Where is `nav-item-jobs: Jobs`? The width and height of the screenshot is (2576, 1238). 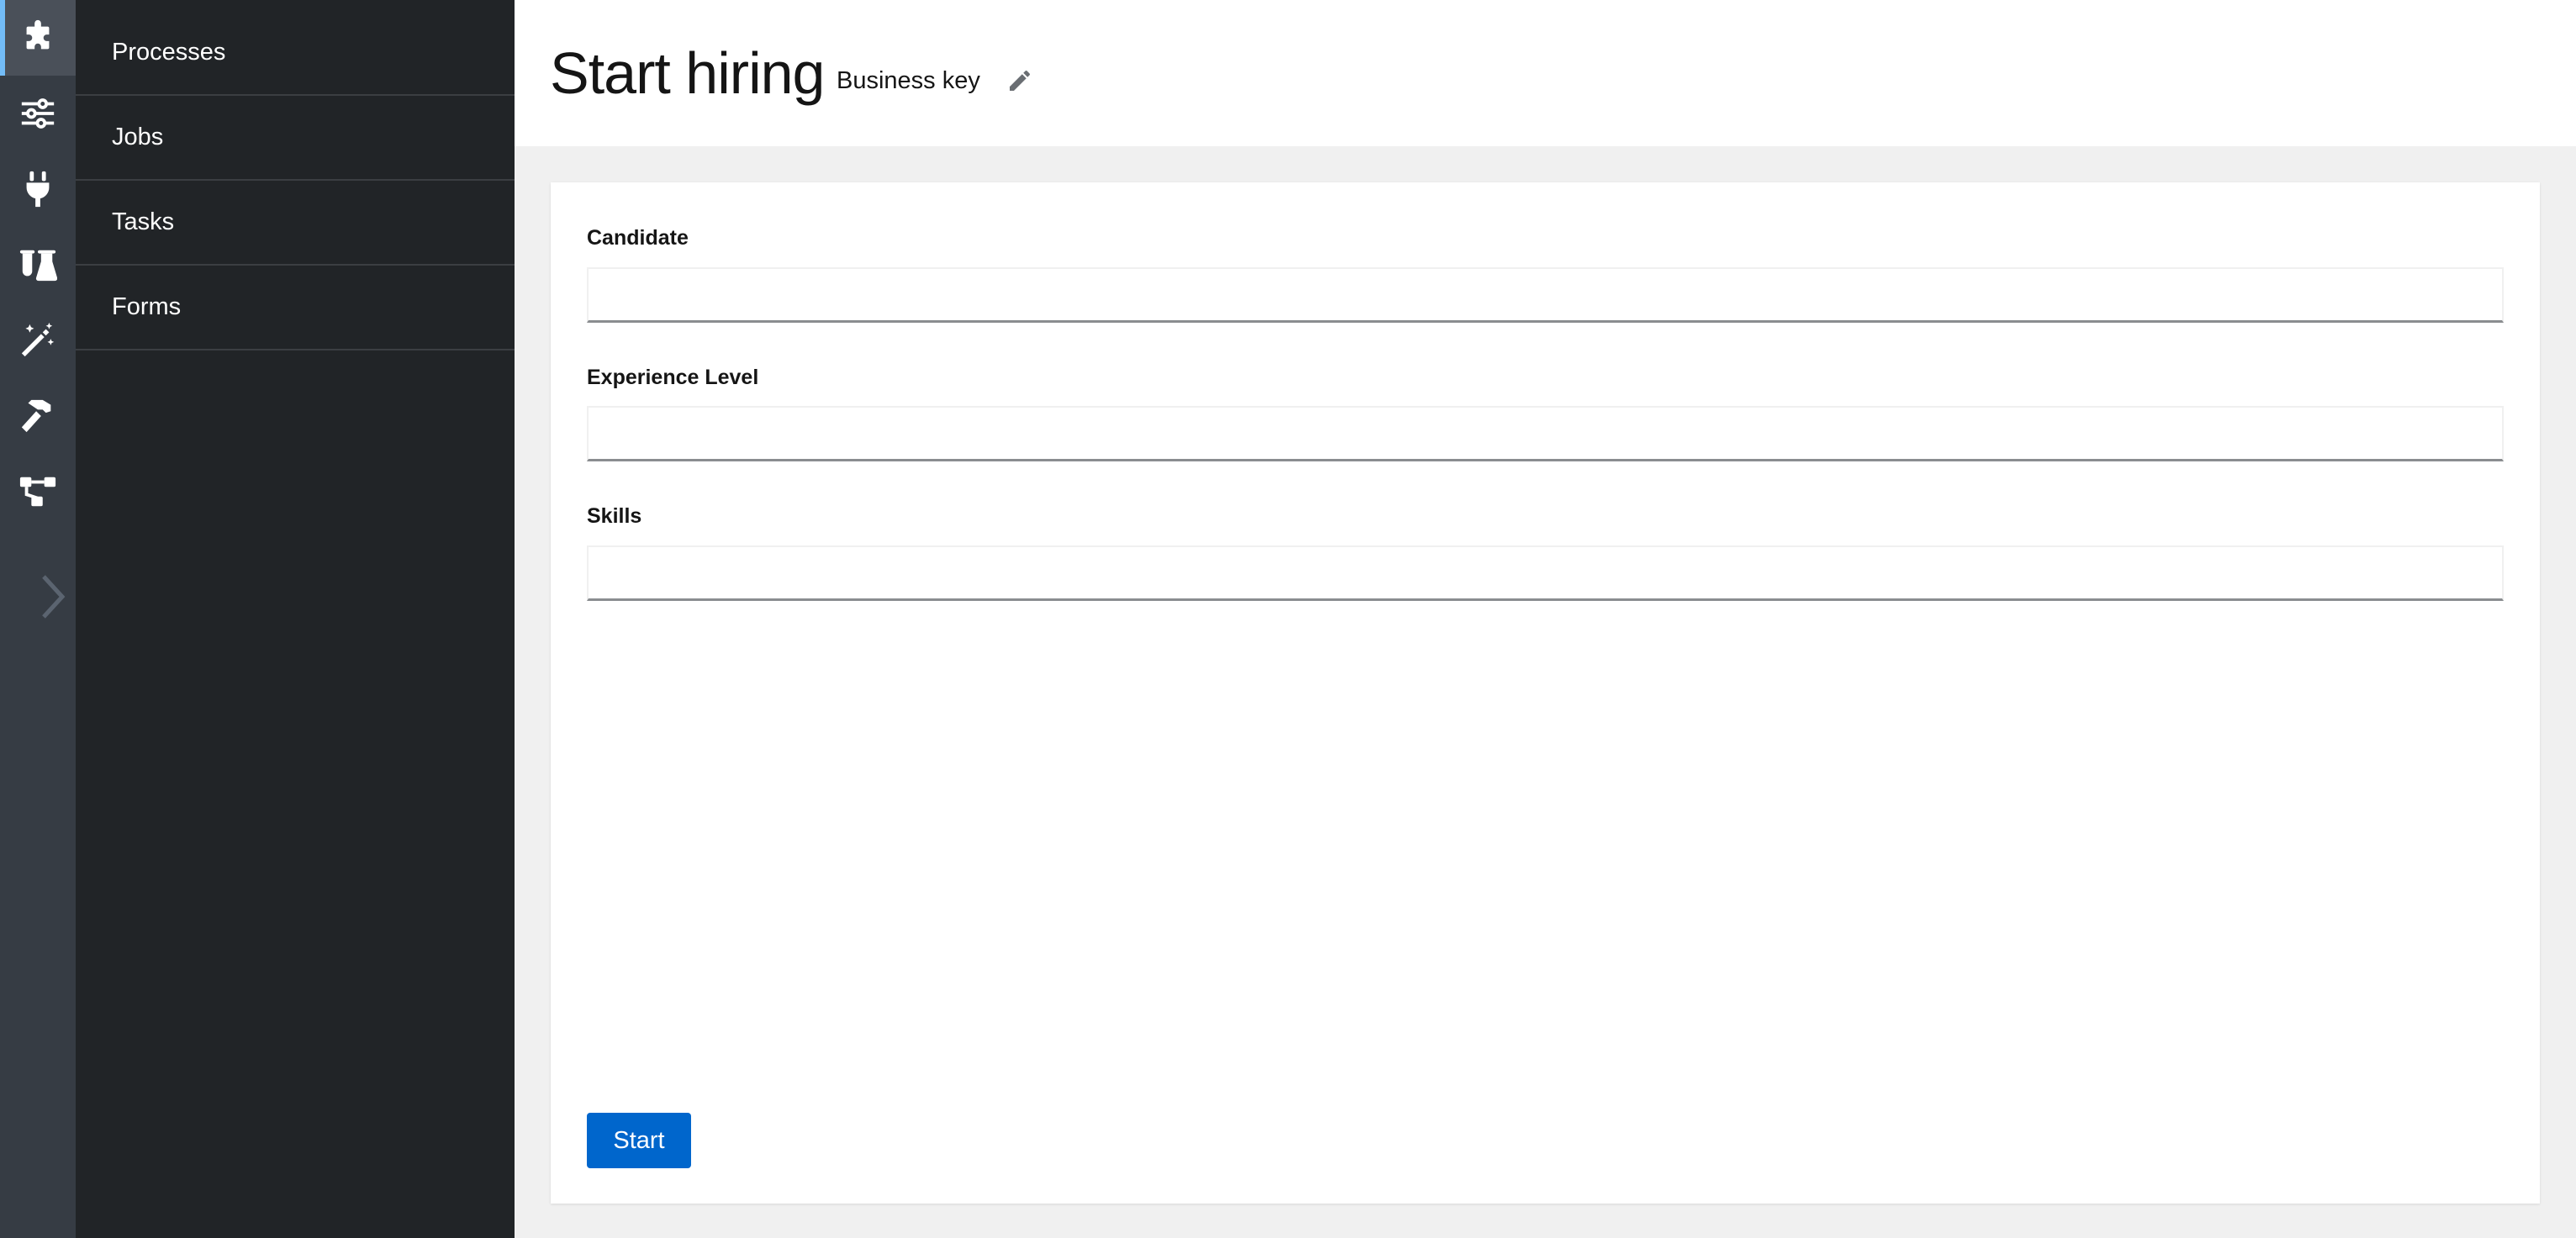
nav-item-jobs: Jobs is located at coordinates (295, 138).